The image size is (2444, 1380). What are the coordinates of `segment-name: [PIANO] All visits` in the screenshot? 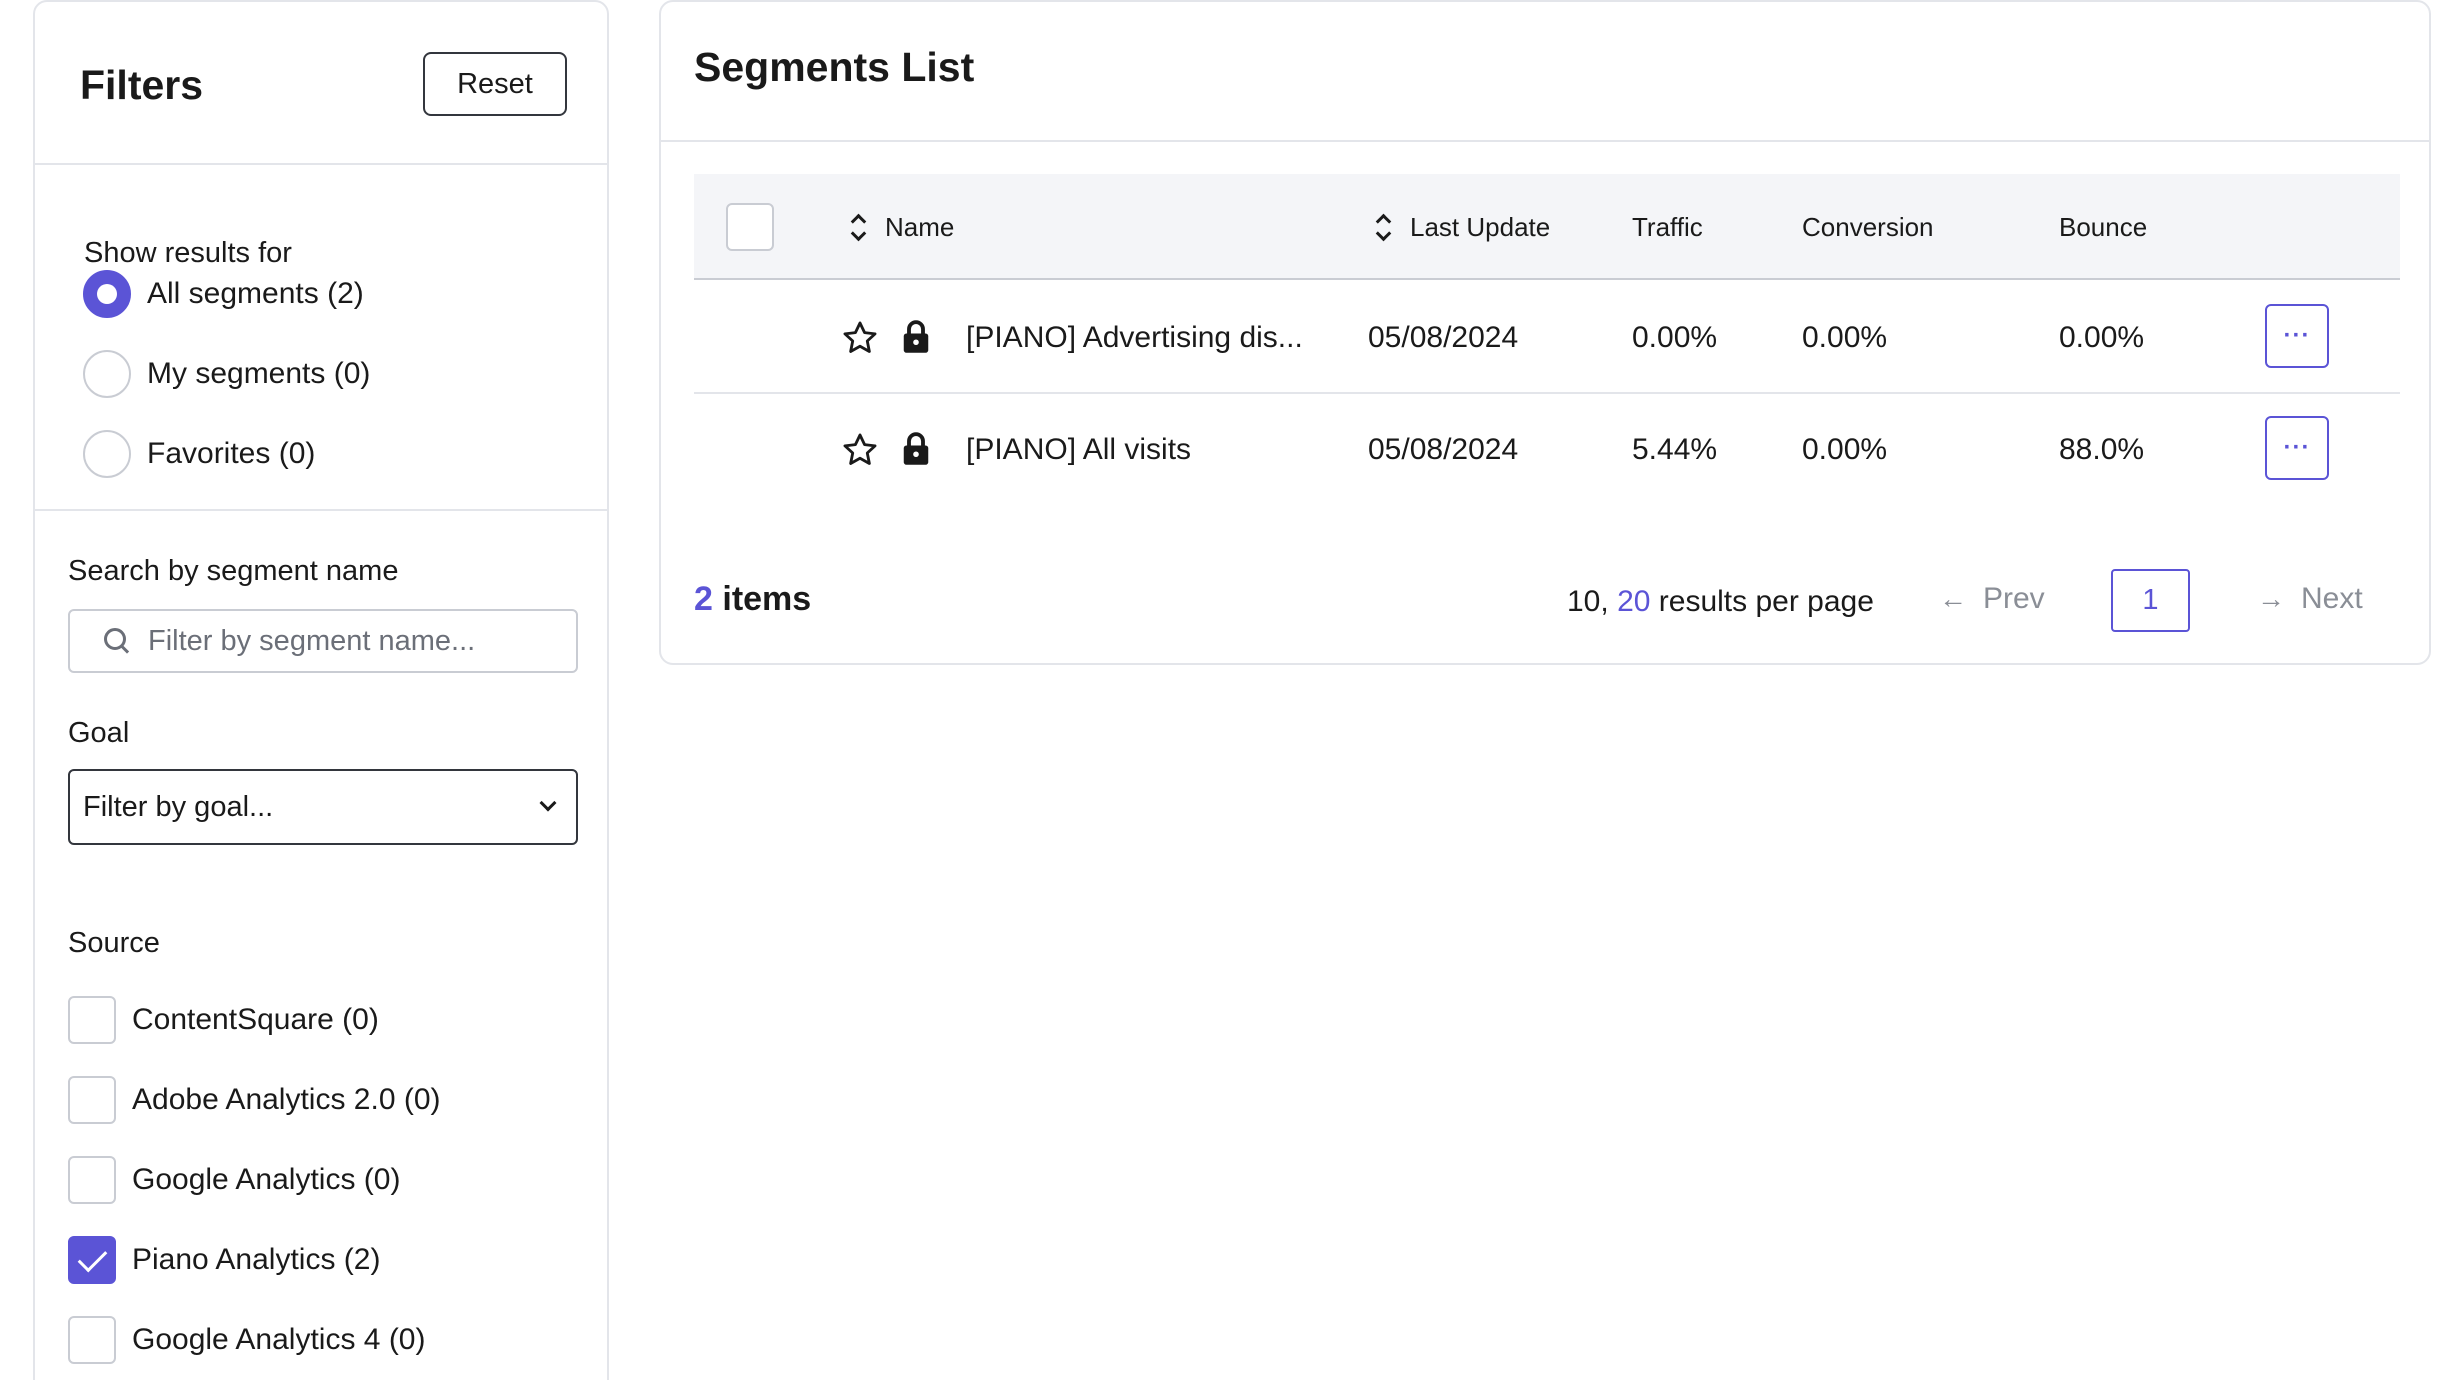 It's located at (1078, 450).